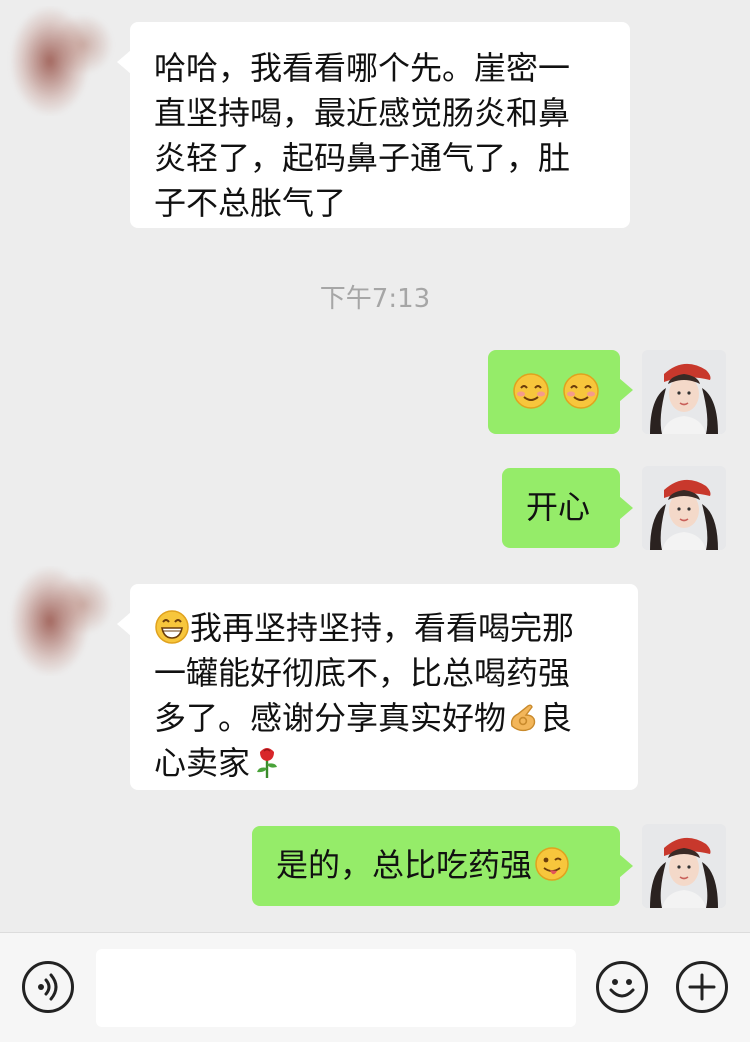 The height and width of the screenshot is (1042, 750). I want to click on message-text: 开心, so click(558, 507).